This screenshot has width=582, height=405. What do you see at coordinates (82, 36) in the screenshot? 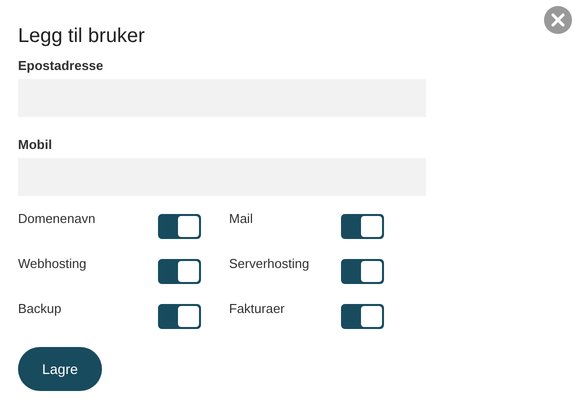
I see `dialog-title: Legg til bruker` at bounding box center [82, 36].